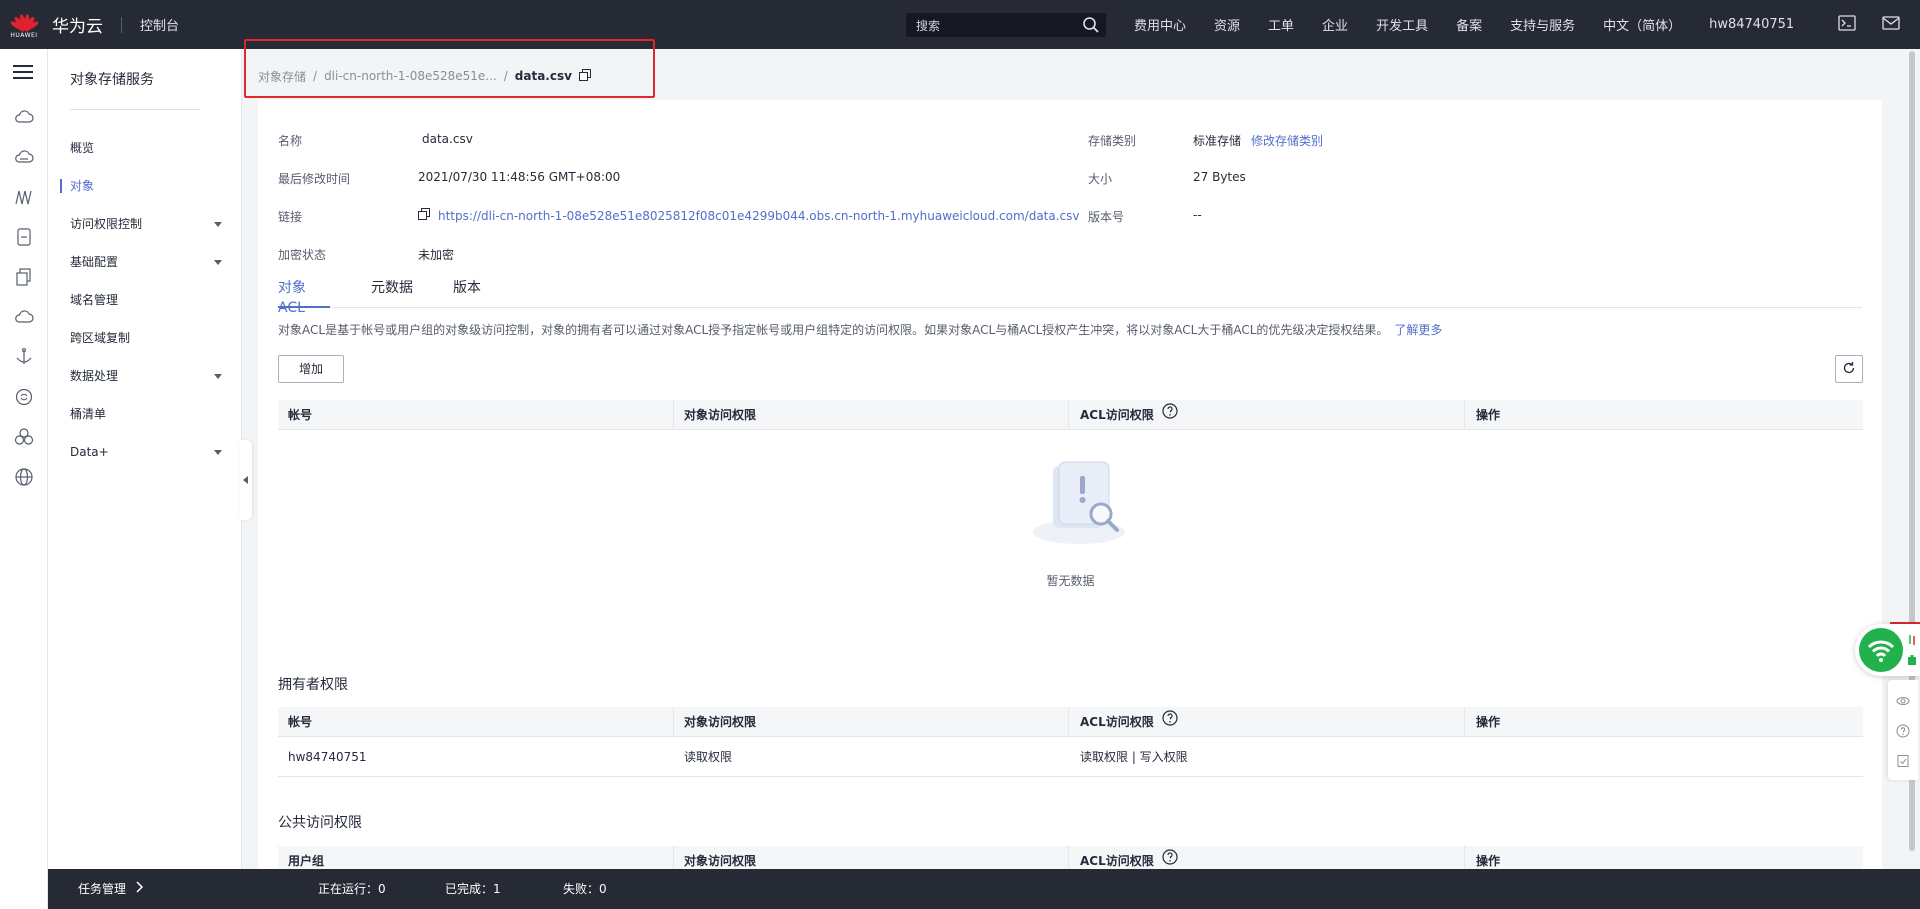 The height and width of the screenshot is (909, 1920). What do you see at coordinates (24, 397) in the screenshot?
I see `sync-icon` at bounding box center [24, 397].